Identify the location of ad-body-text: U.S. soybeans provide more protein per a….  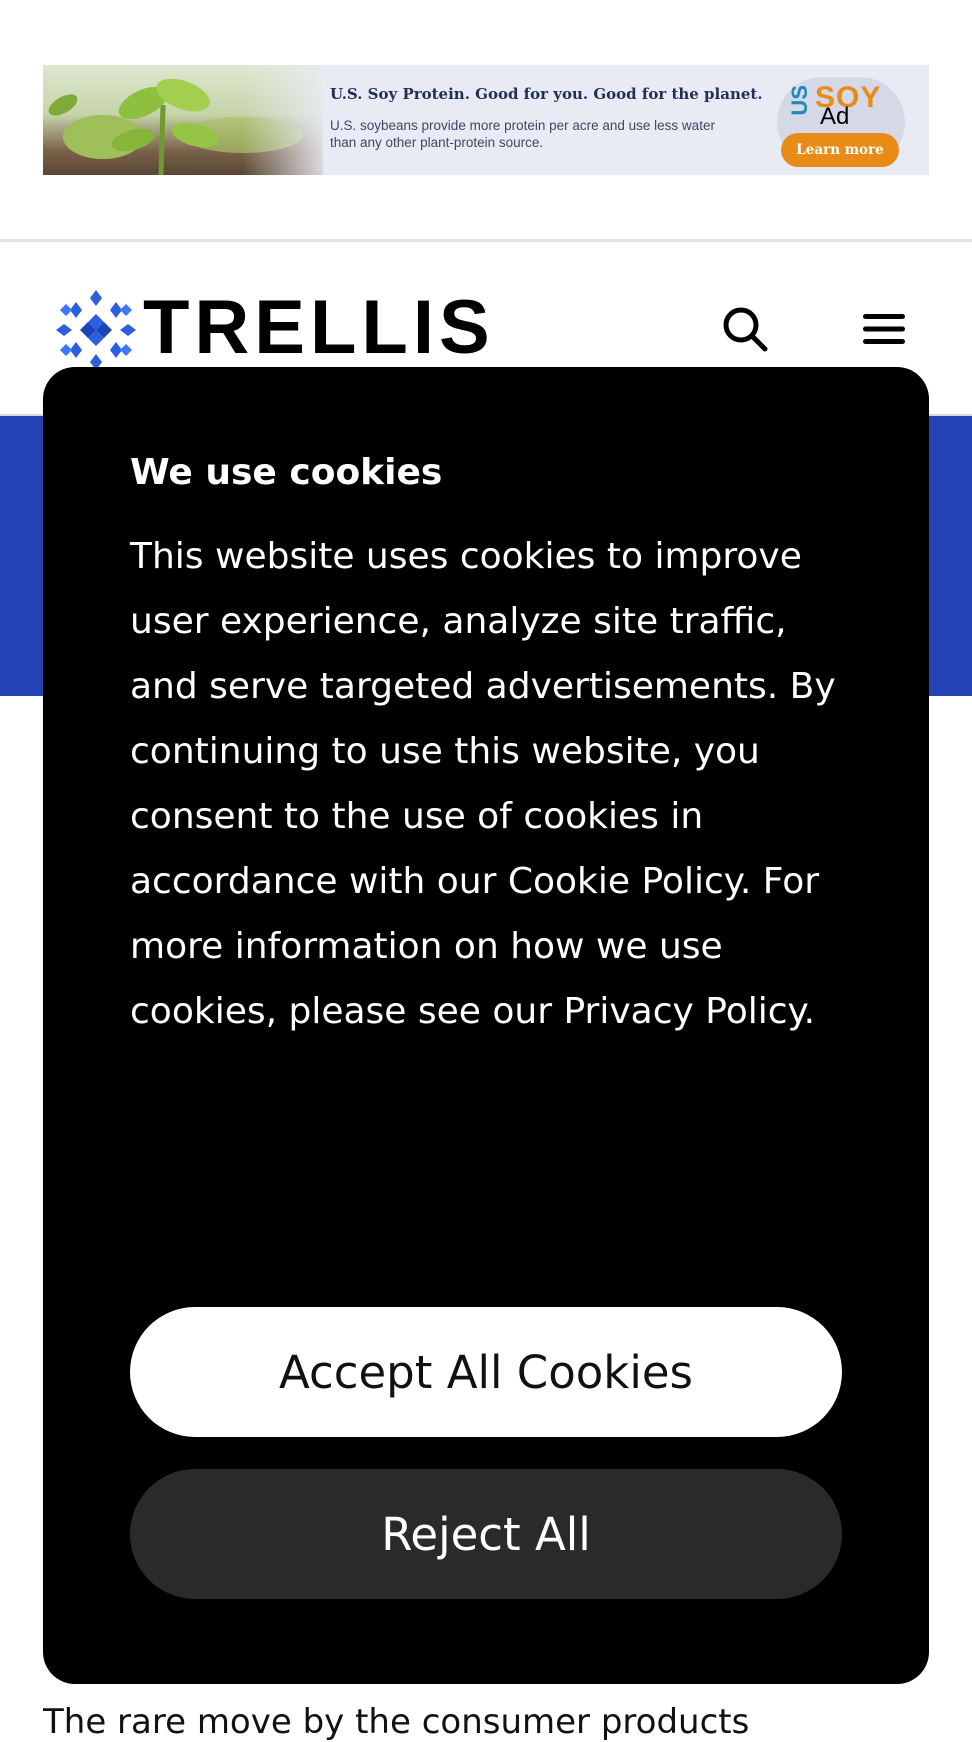
(522, 134).